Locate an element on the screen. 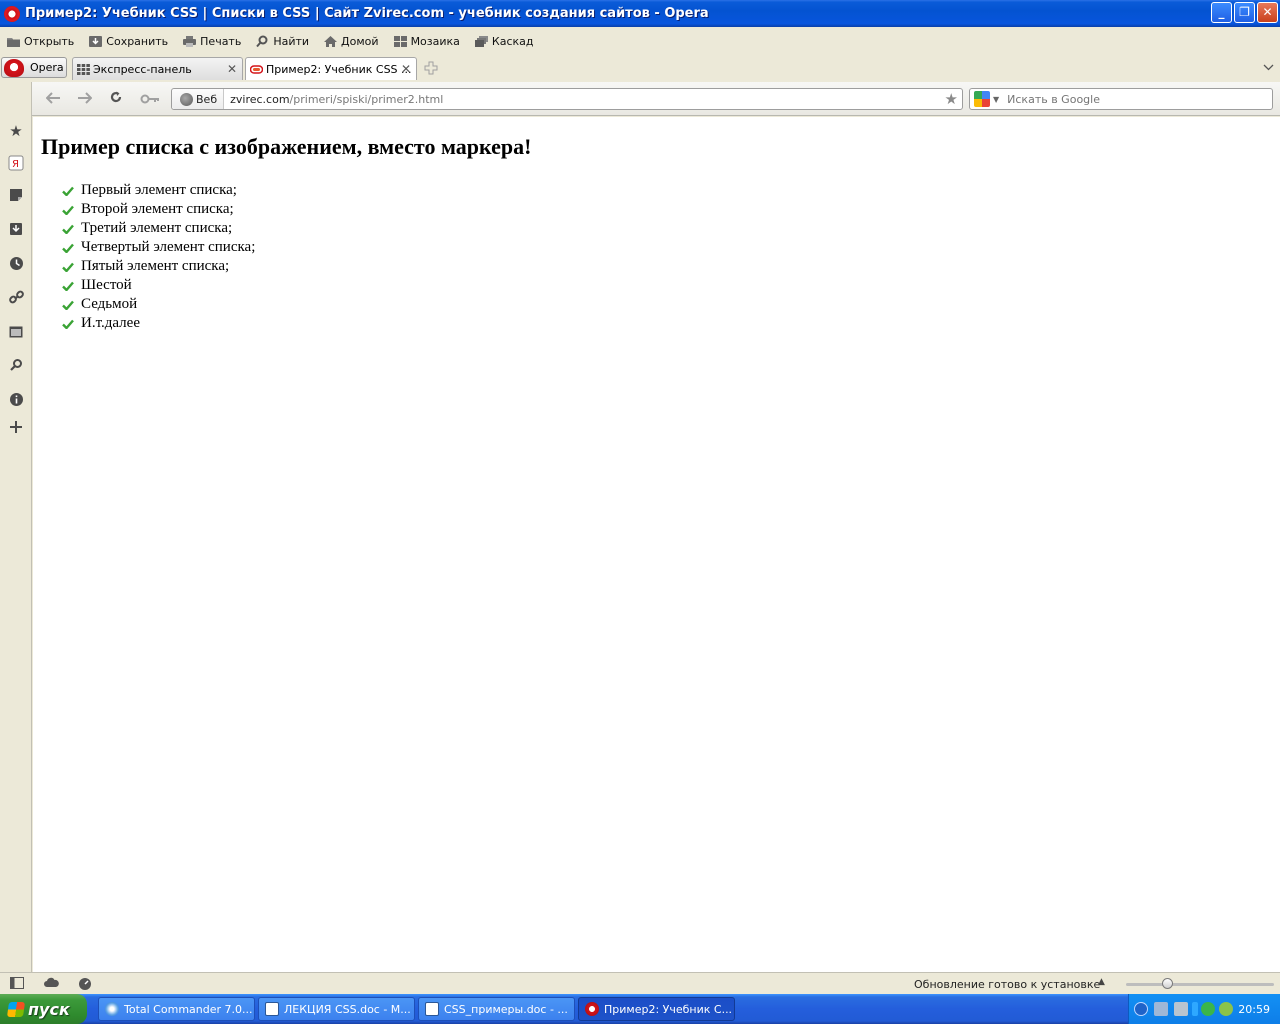 The width and height of the screenshot is (1280, 1024). tile-icon is located at coordinates (400, 41).